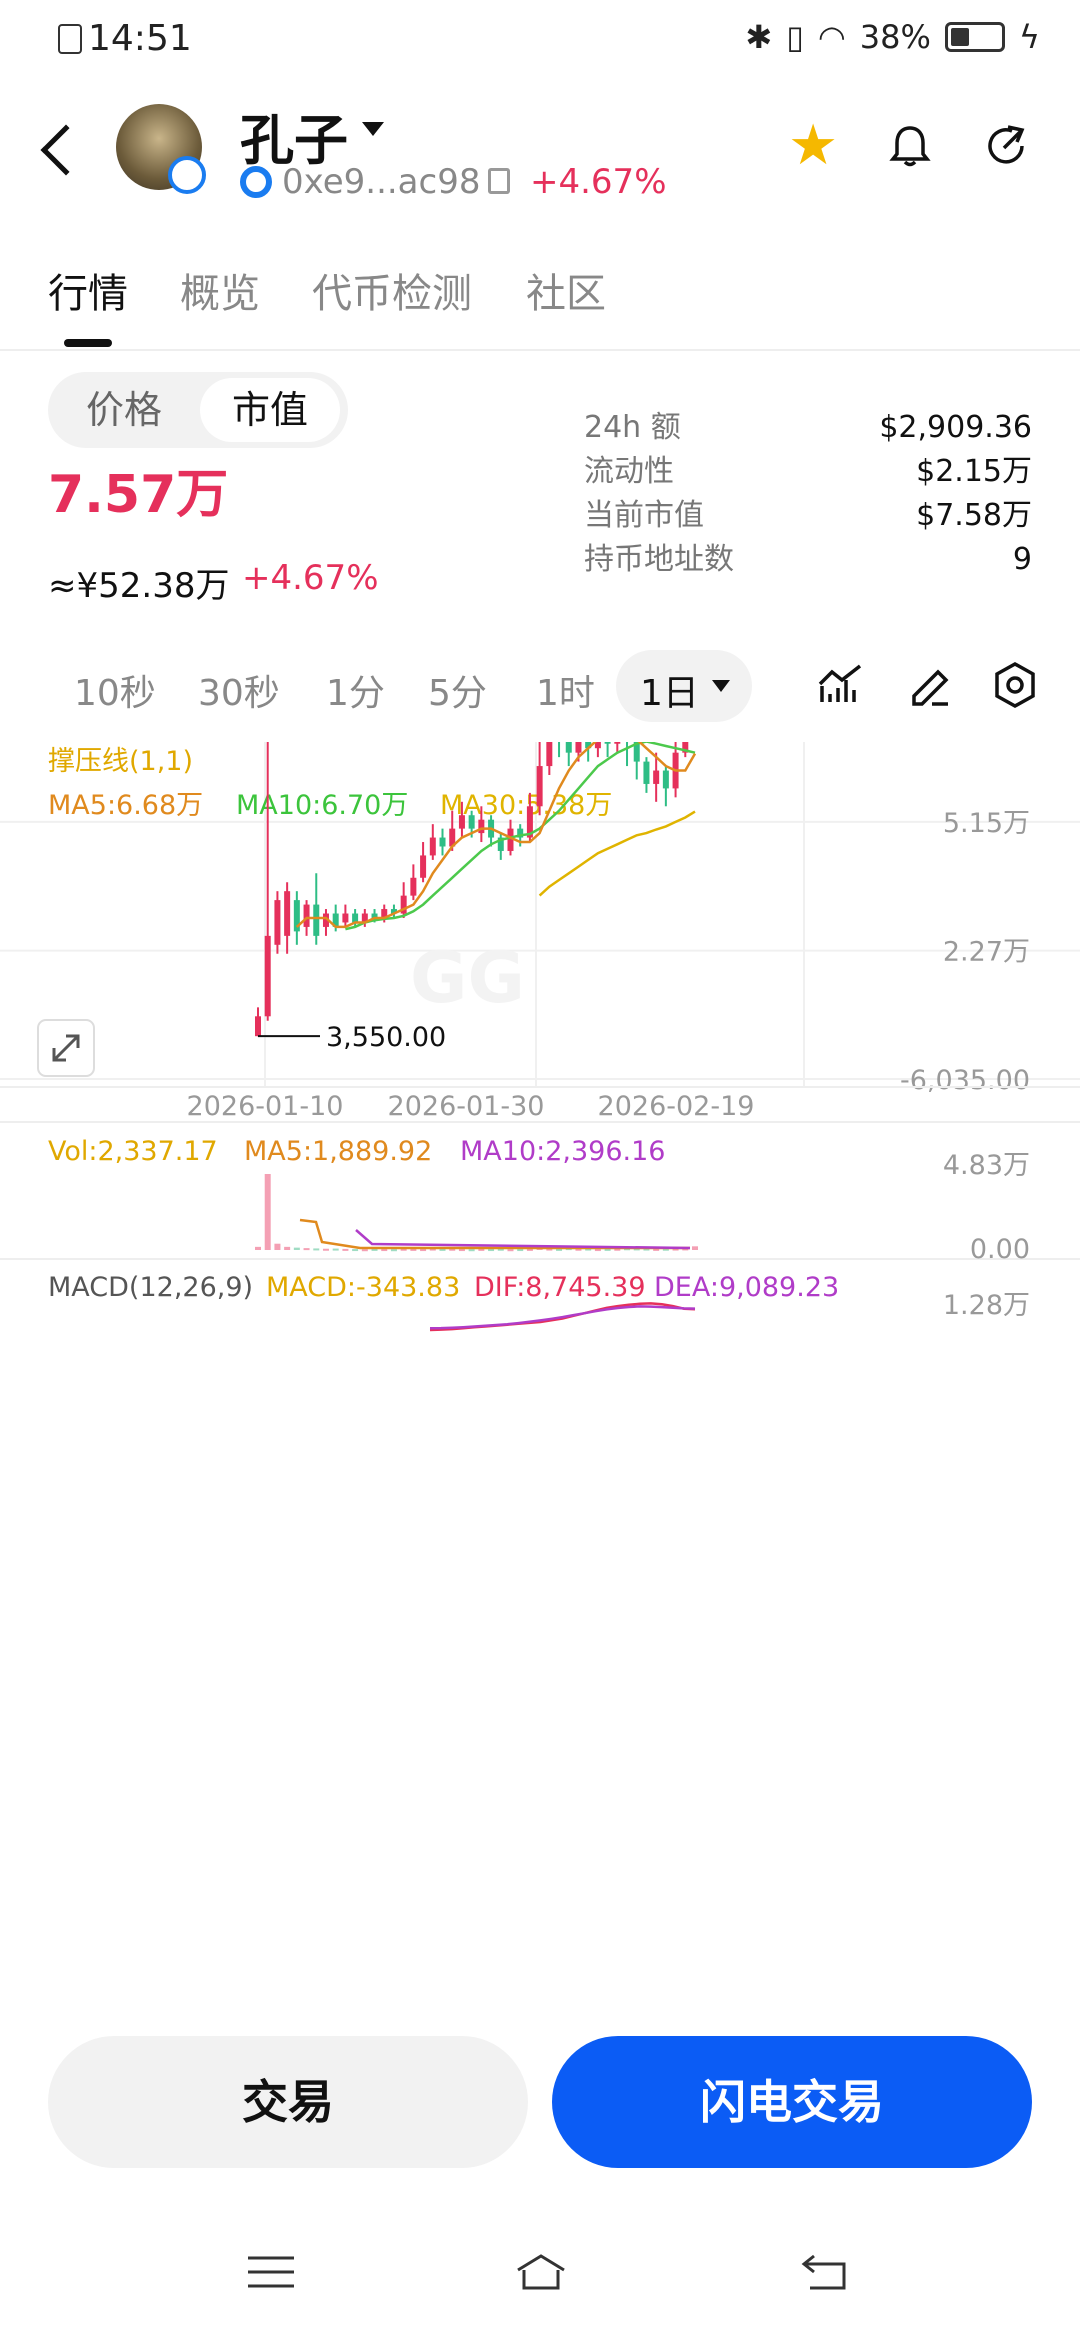 Image resolution: width=1080 pixels, height=2340 pixels. Describe the element at coordinates (115, 690) in the screenshot. I see `interval-10s: 10秒` at that location.